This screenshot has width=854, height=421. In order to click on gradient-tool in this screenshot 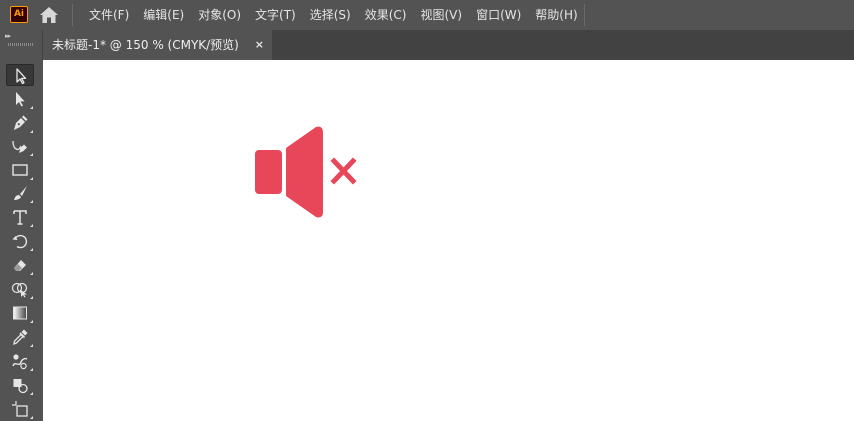, I will do `click(20, 313)`.